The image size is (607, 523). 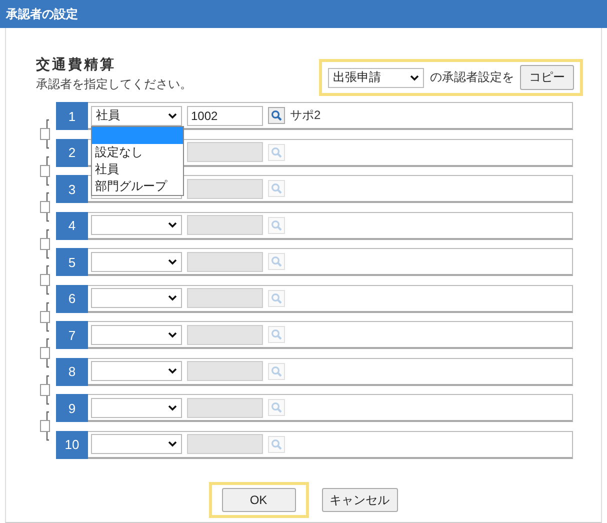 I want to click on dropdown-option, so click(x=137, y=135).